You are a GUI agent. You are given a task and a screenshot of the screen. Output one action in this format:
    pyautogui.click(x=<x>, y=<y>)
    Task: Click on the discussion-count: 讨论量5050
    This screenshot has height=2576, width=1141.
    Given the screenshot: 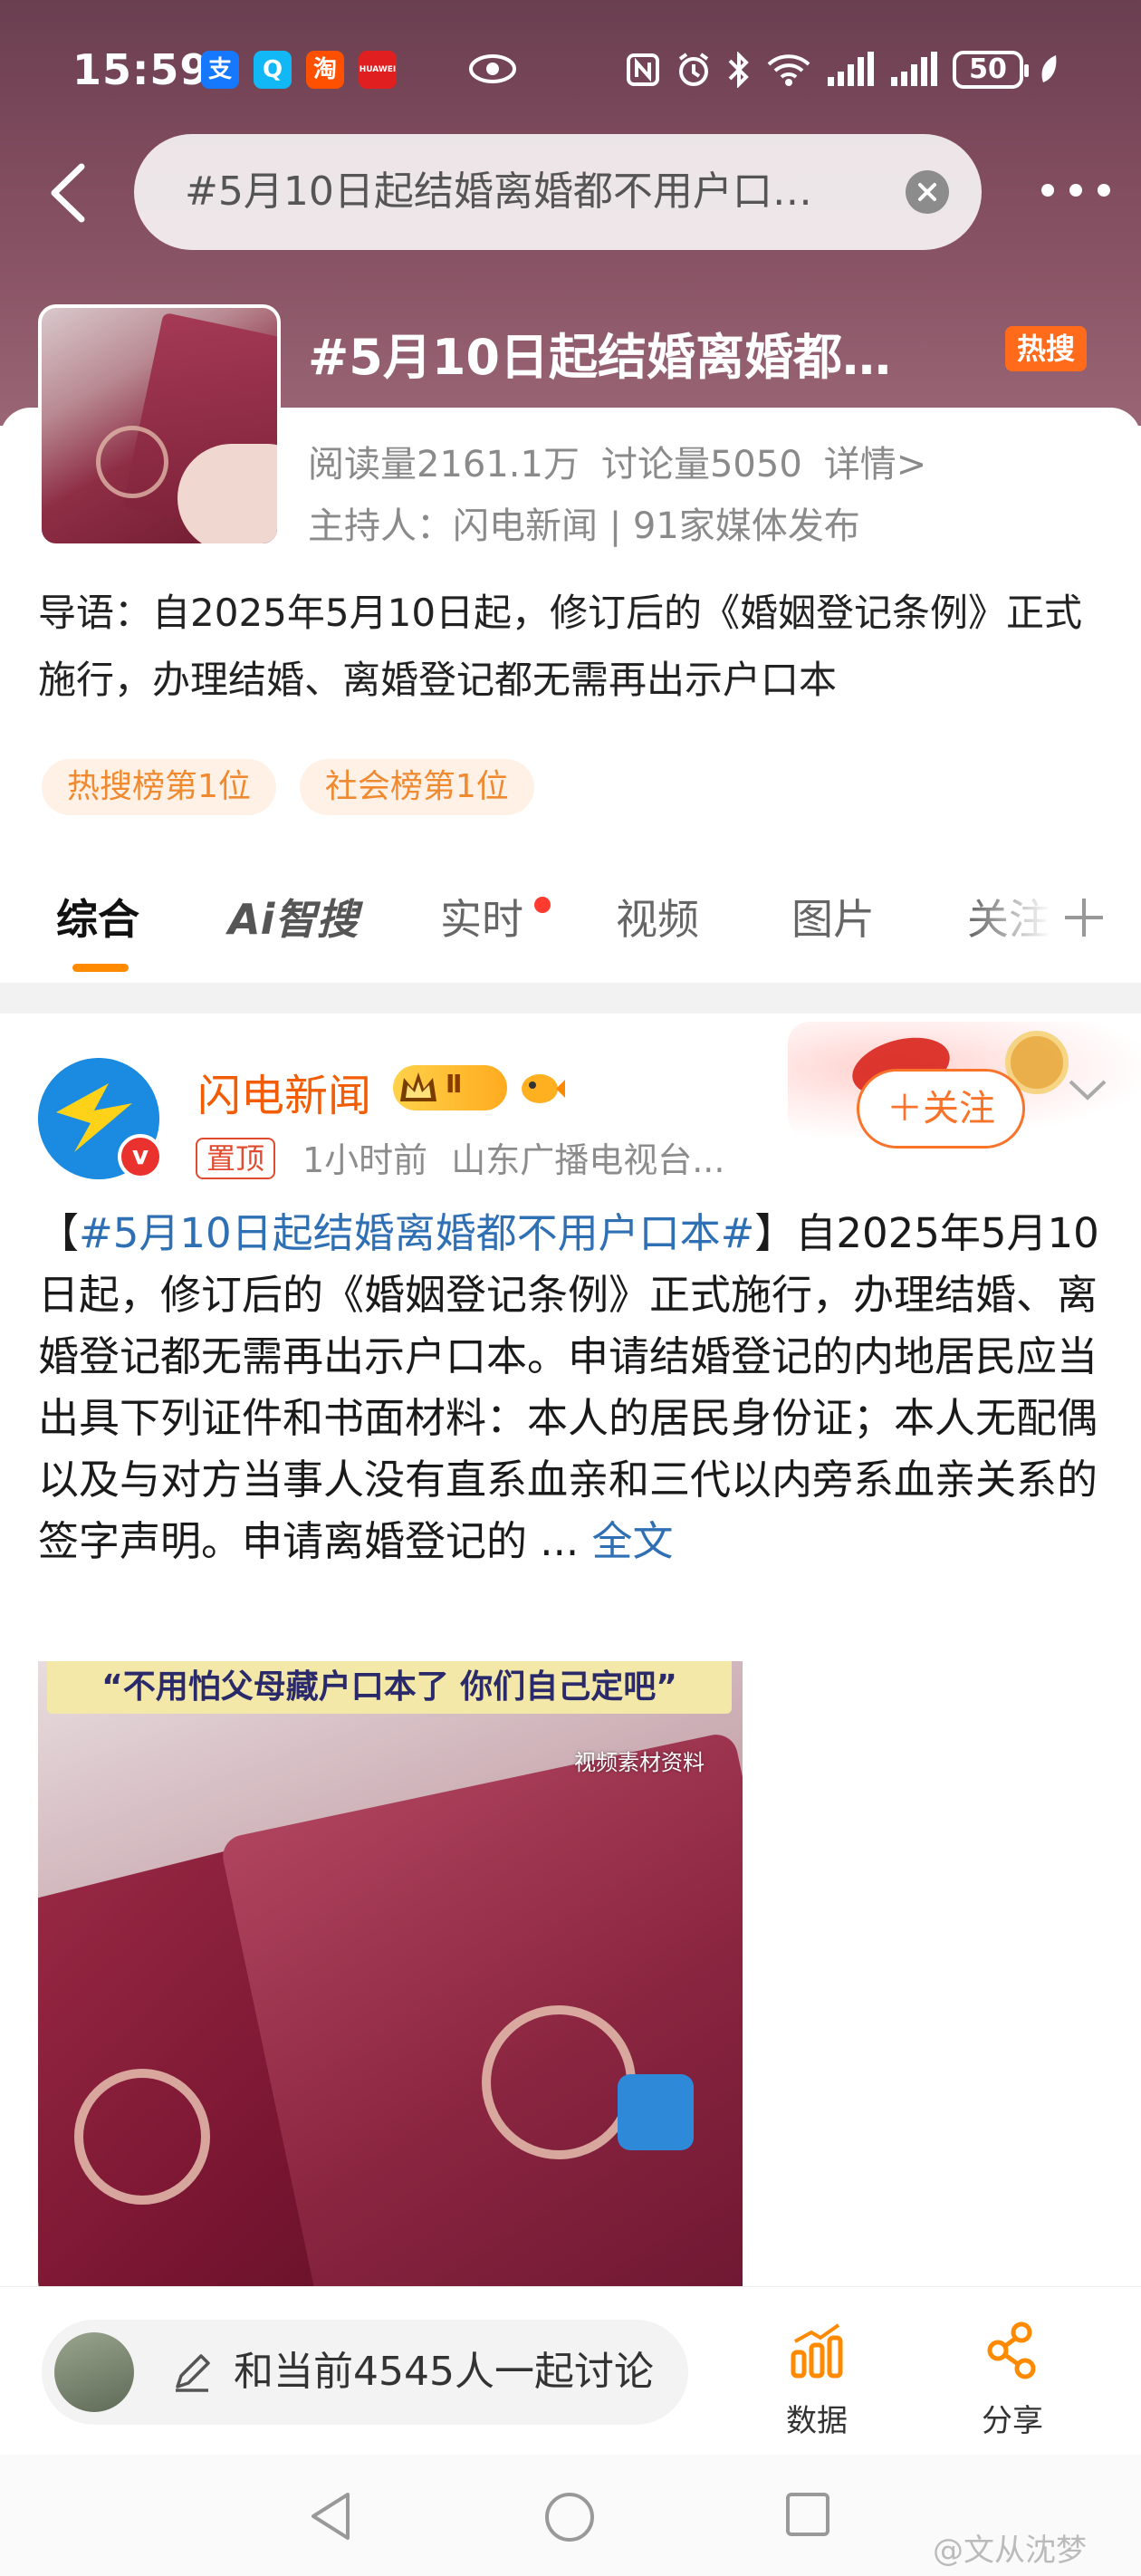 What is the action you would take?
    pyautogui.click(x=701, y=464)
    